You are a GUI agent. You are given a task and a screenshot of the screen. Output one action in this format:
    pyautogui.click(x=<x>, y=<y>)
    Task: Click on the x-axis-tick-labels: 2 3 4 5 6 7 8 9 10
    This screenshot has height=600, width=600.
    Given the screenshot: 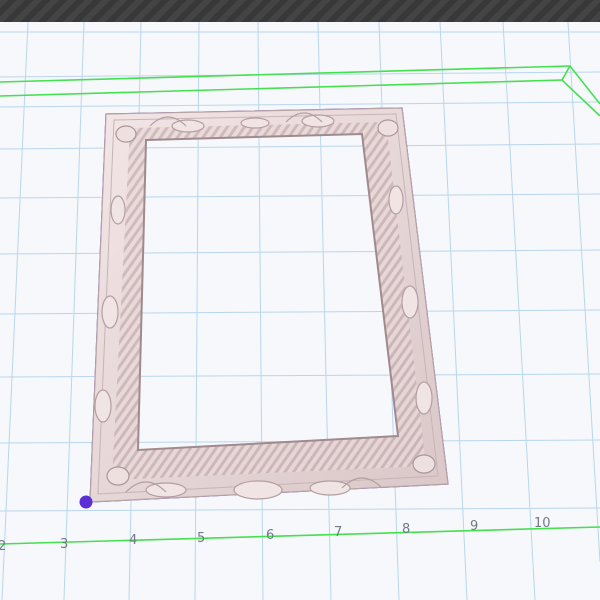 What is the action you would take?
    pyautogui.click(x=275, y=535)
    